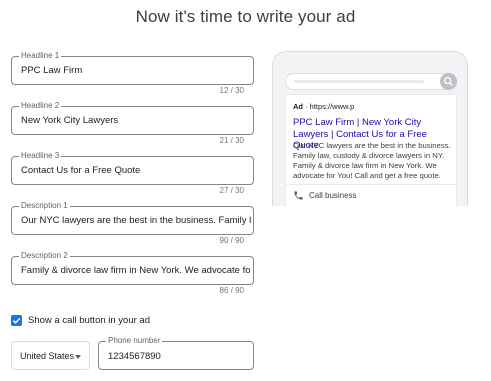 This screenshot has height=381, width=491. Describe the element at coordinates (245, 16) in the screenshot. I see `page-title: Now it's time to write your ad` at that location.